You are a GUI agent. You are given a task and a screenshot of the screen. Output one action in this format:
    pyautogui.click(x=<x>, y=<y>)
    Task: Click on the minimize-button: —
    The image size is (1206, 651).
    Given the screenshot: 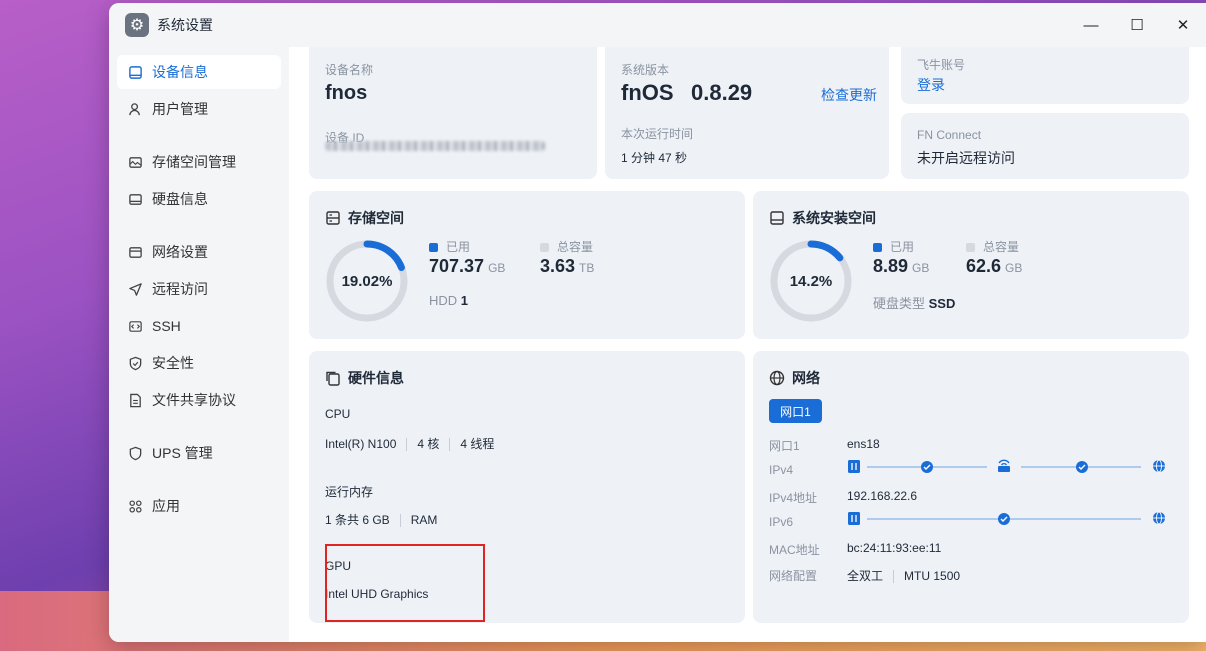 What is the action you would take?
    pyautogui.click(x=1091, y=25)
    